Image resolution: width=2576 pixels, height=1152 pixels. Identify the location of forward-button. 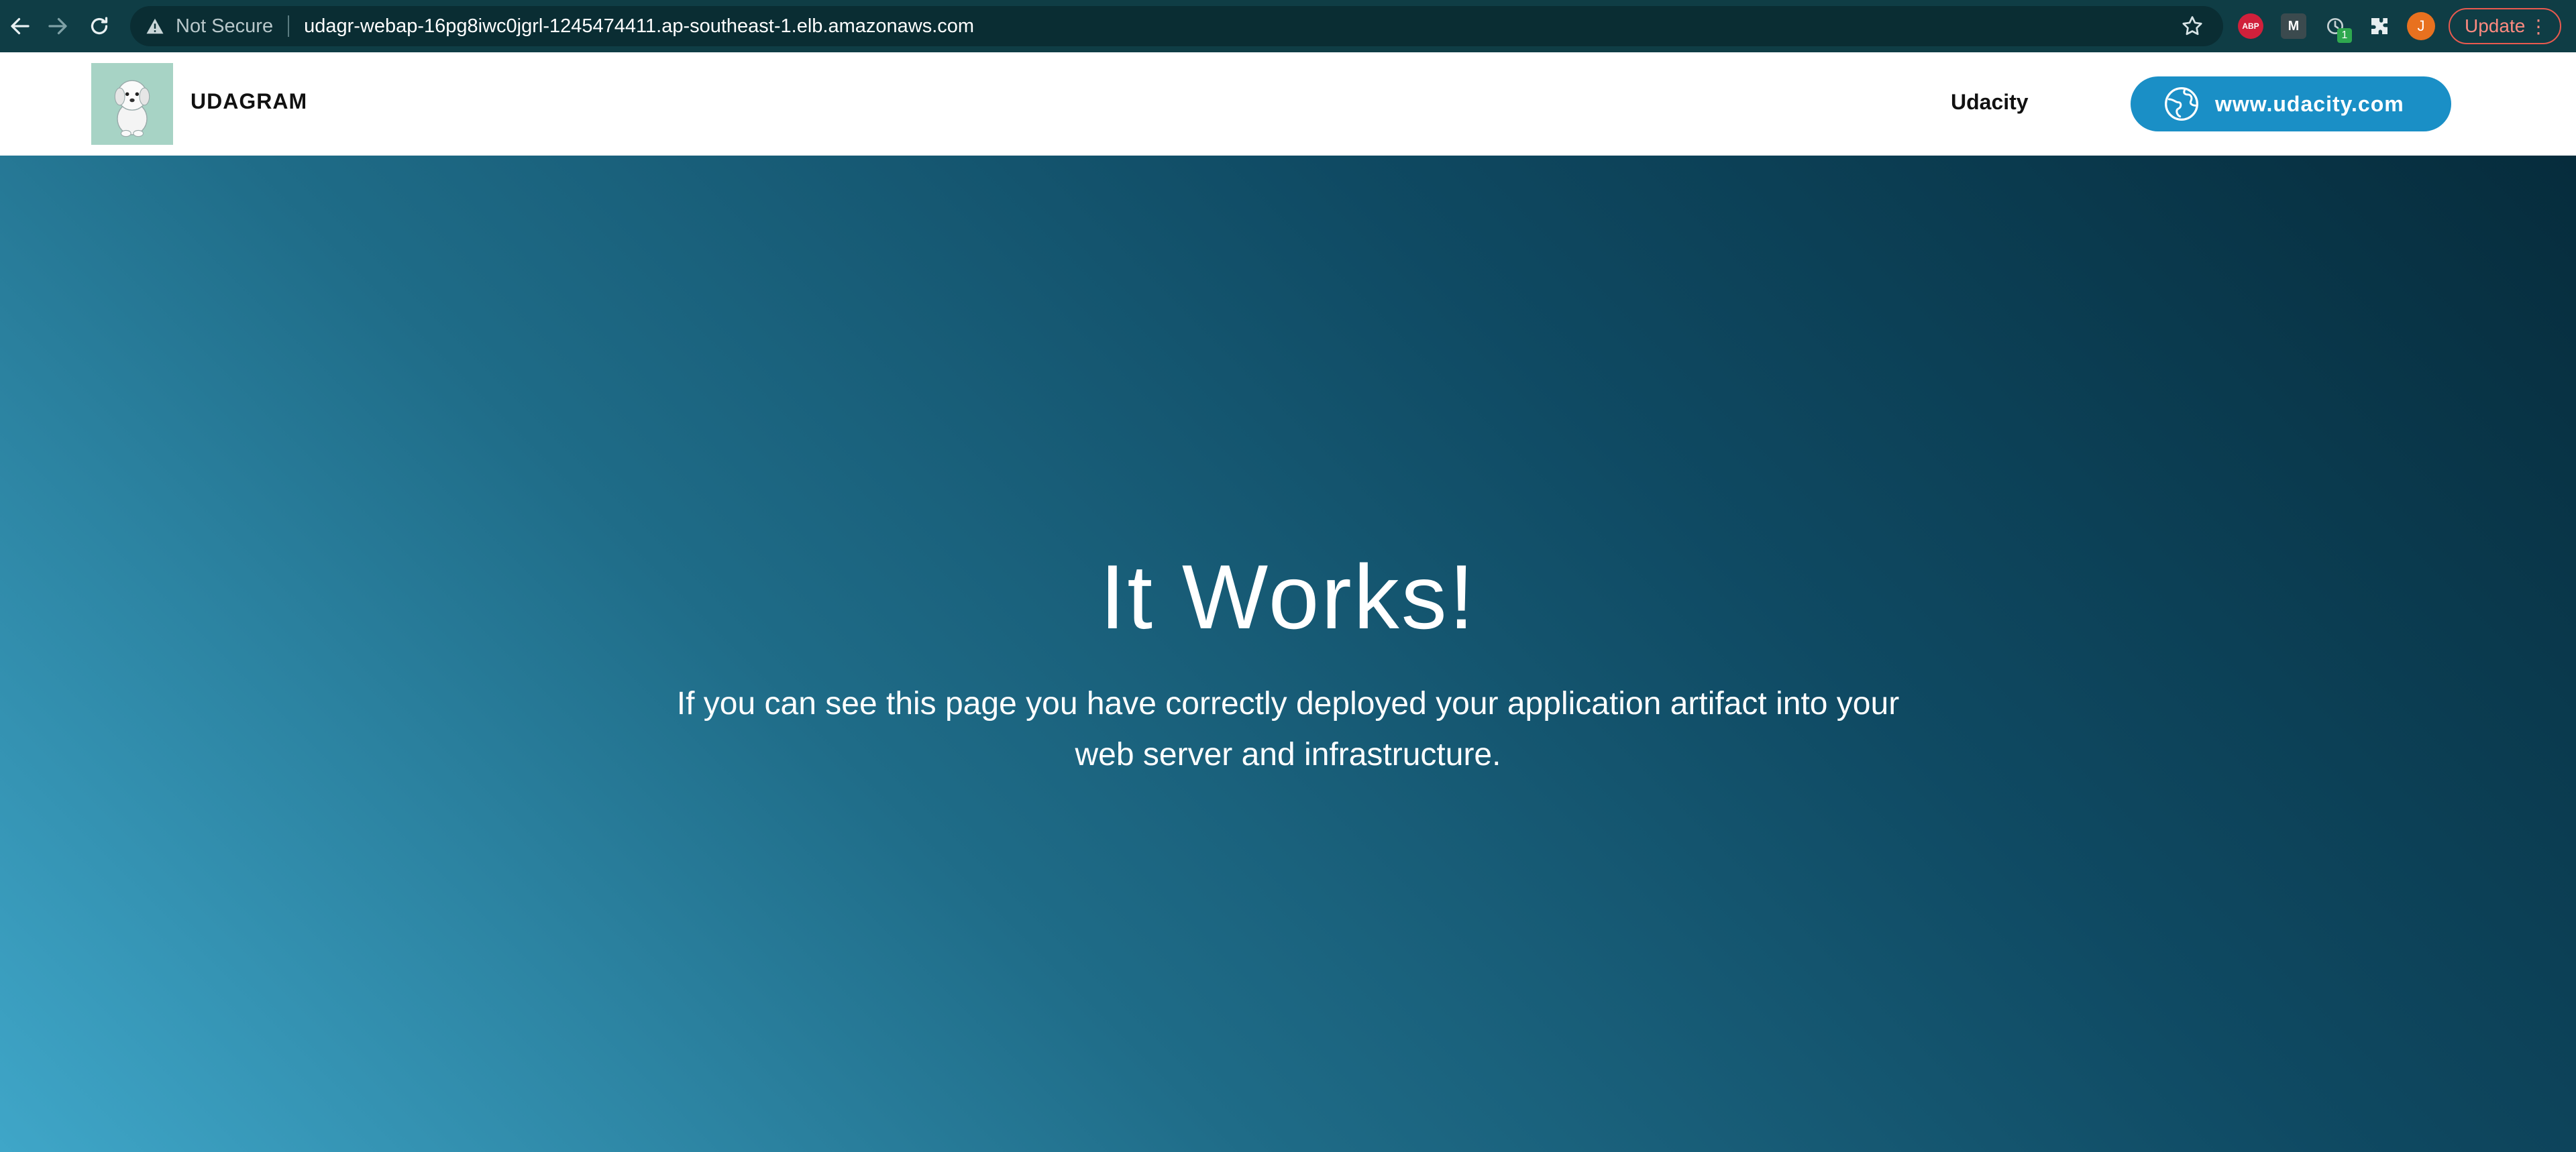
(58, 26).